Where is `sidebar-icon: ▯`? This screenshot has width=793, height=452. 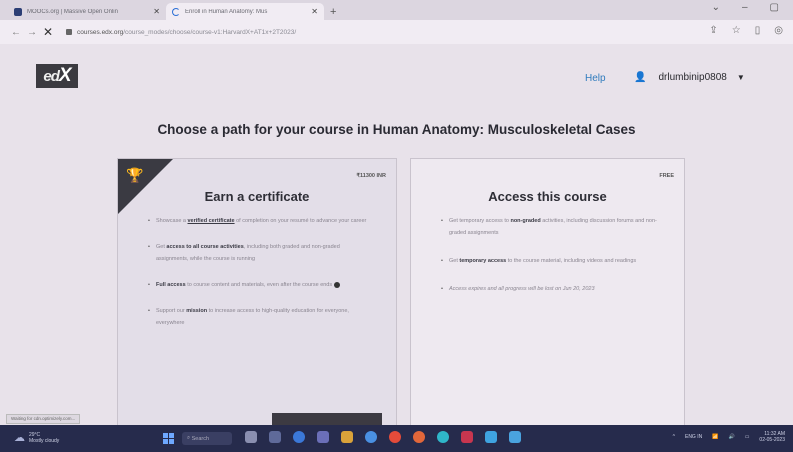 sidebar-icon: ▯ is located at coordinates (758, 30).